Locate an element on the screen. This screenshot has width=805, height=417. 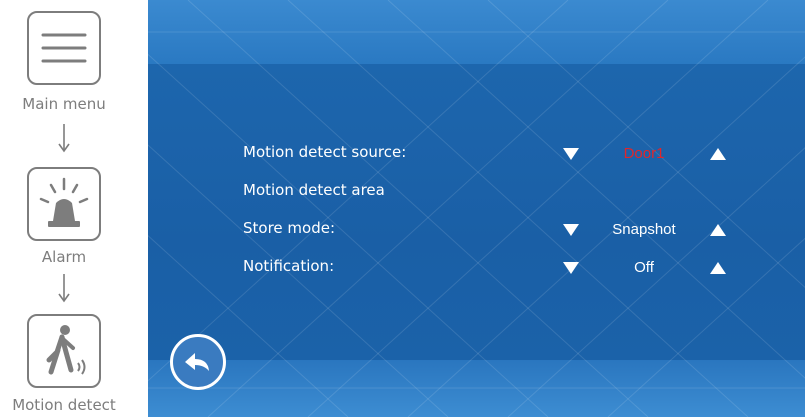
store-mode-increase-button is located at coordinates (718, 230).